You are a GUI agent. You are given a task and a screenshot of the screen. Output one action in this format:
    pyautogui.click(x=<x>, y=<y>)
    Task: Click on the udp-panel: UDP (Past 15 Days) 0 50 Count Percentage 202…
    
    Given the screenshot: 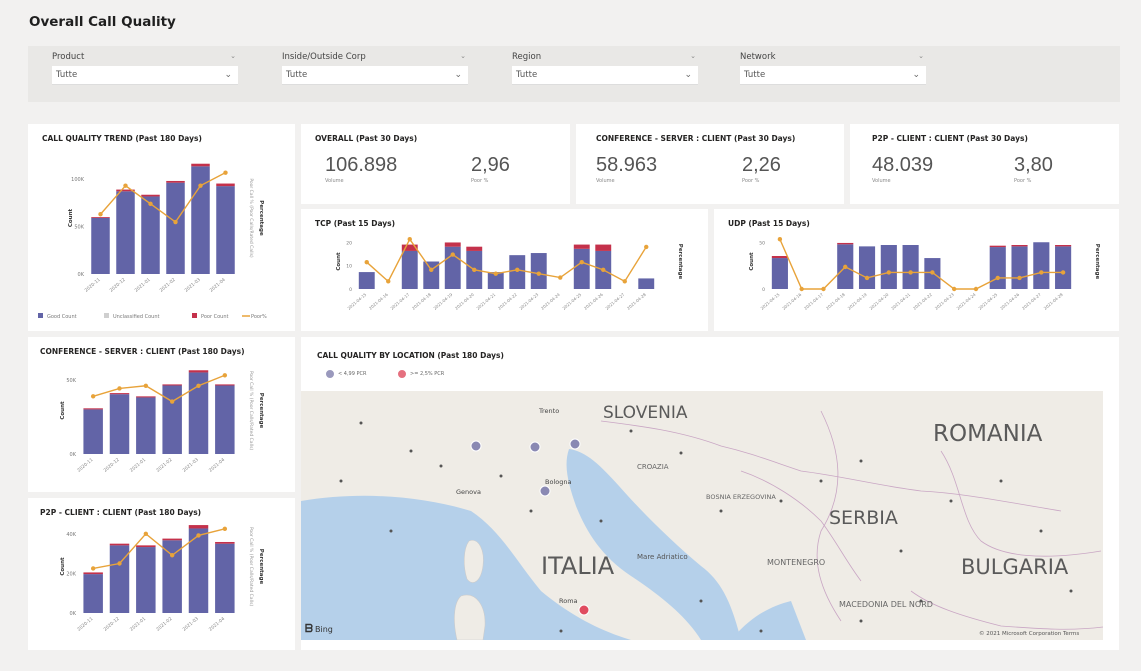 What is the action you would take?
    pyautogui.click(x=916, y=270)
    